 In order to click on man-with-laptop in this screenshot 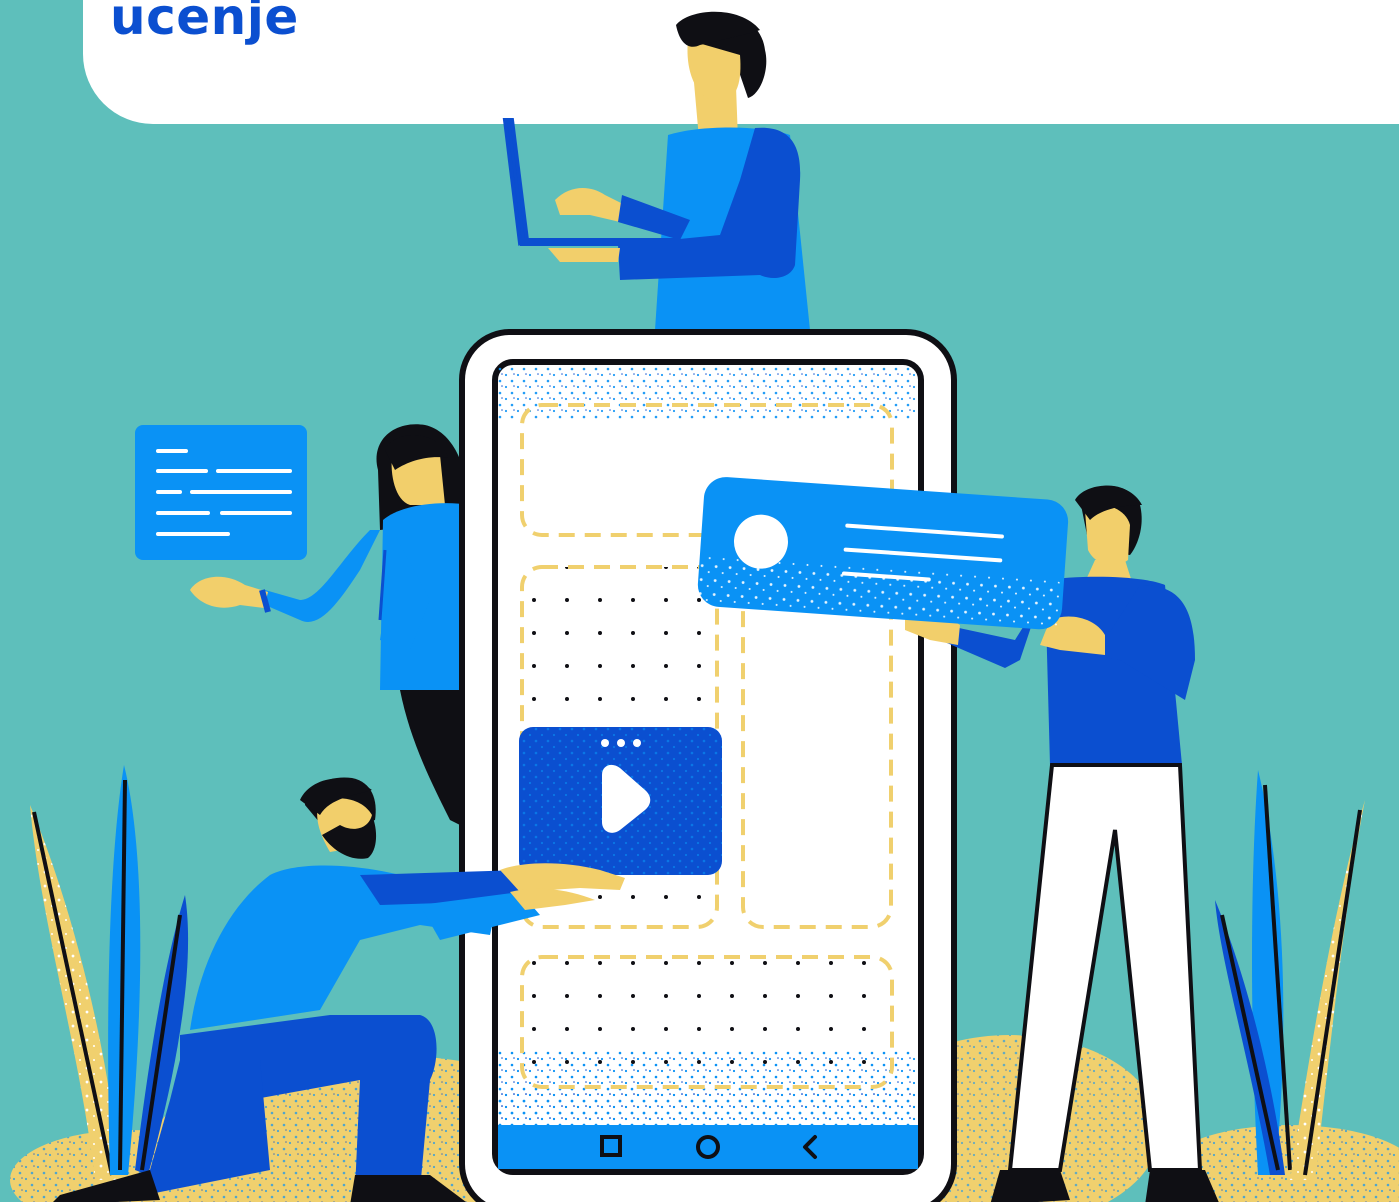, I will do `click(656, 170)`.